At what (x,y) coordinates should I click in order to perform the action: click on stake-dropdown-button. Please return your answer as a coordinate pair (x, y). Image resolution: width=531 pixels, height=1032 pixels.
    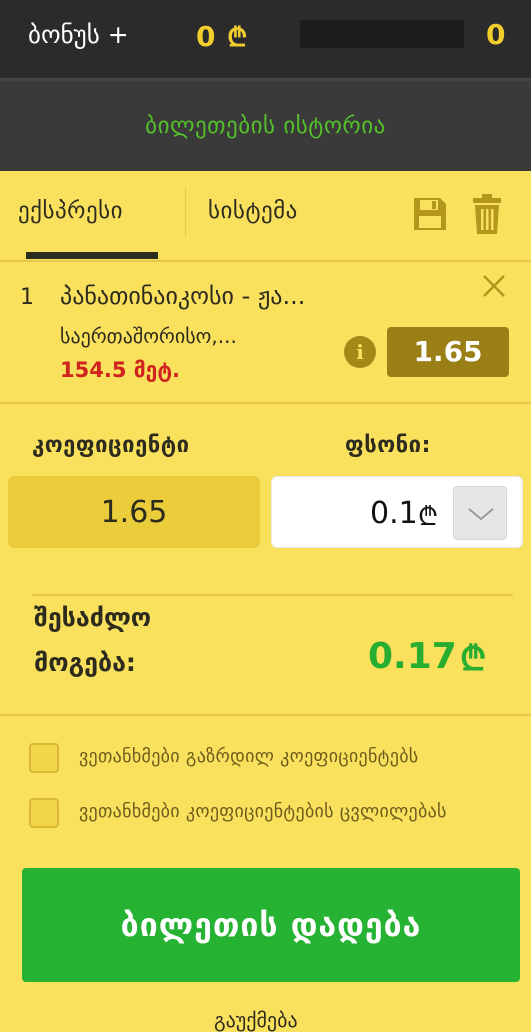
    Looking at the image, I should click on (480, 513).